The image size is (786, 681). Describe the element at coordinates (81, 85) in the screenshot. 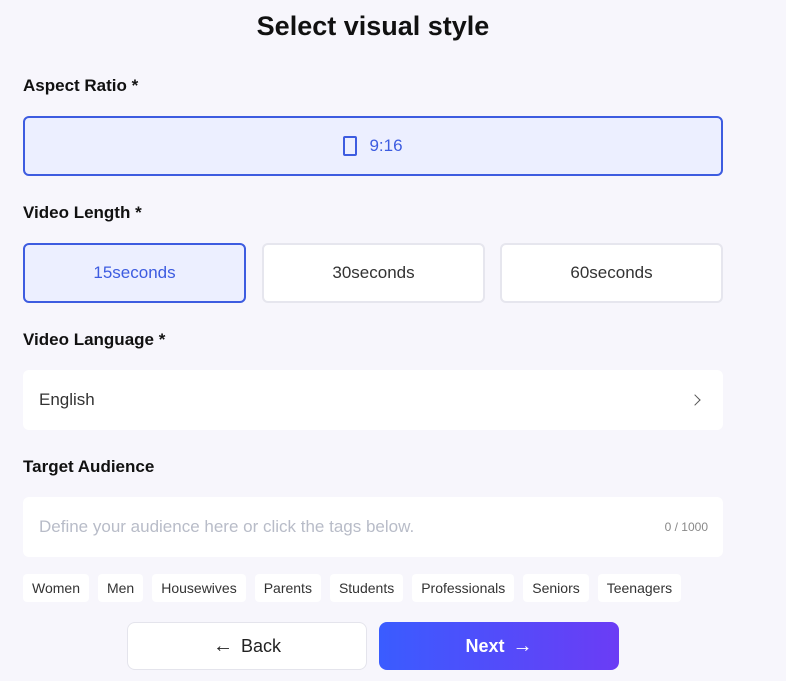

I see `aspect-ratio-label: Aspect Ratio *` at that location.